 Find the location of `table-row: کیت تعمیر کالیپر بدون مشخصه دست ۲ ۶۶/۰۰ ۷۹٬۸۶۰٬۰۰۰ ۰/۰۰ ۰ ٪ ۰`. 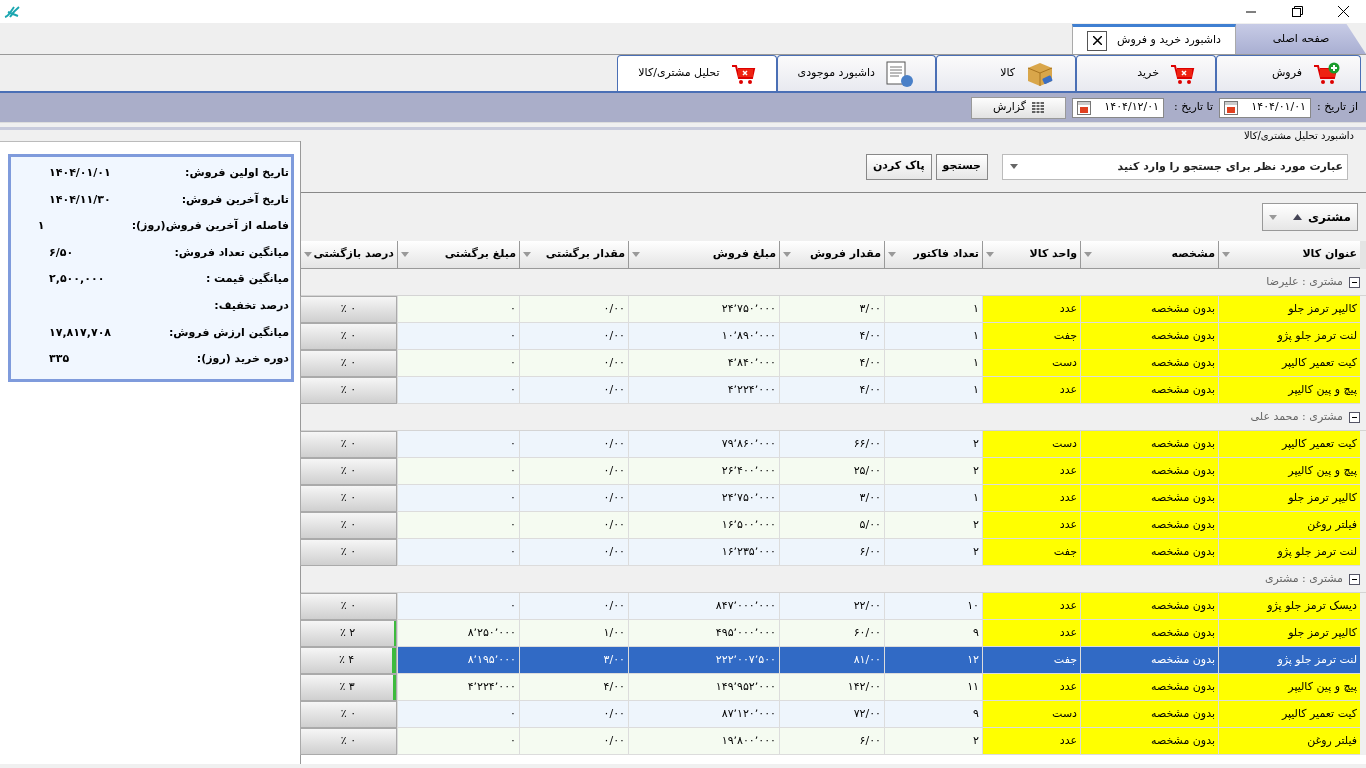

table-row: کیت تعمیر کالیپر بدون مشخصه دست ۲ ۶۶/۰۰ ۷۹٬۸۶۰٬۰۰۰ ۰/۰۰ ۰ ٪ ۰ is located at coordinates (833, 444).